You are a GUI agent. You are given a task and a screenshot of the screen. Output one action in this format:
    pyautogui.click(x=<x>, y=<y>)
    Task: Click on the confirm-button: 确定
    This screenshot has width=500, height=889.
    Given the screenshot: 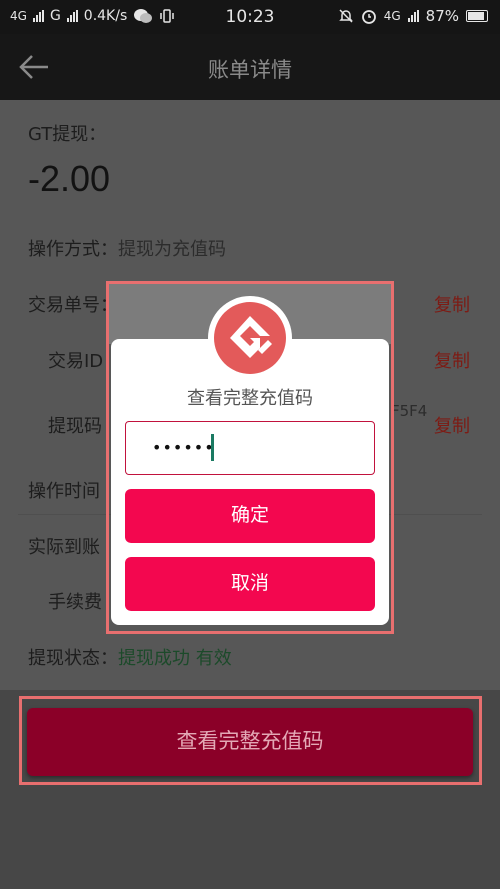 What is the action you would take?
    pyautogui.click(x=250, y=516)
    